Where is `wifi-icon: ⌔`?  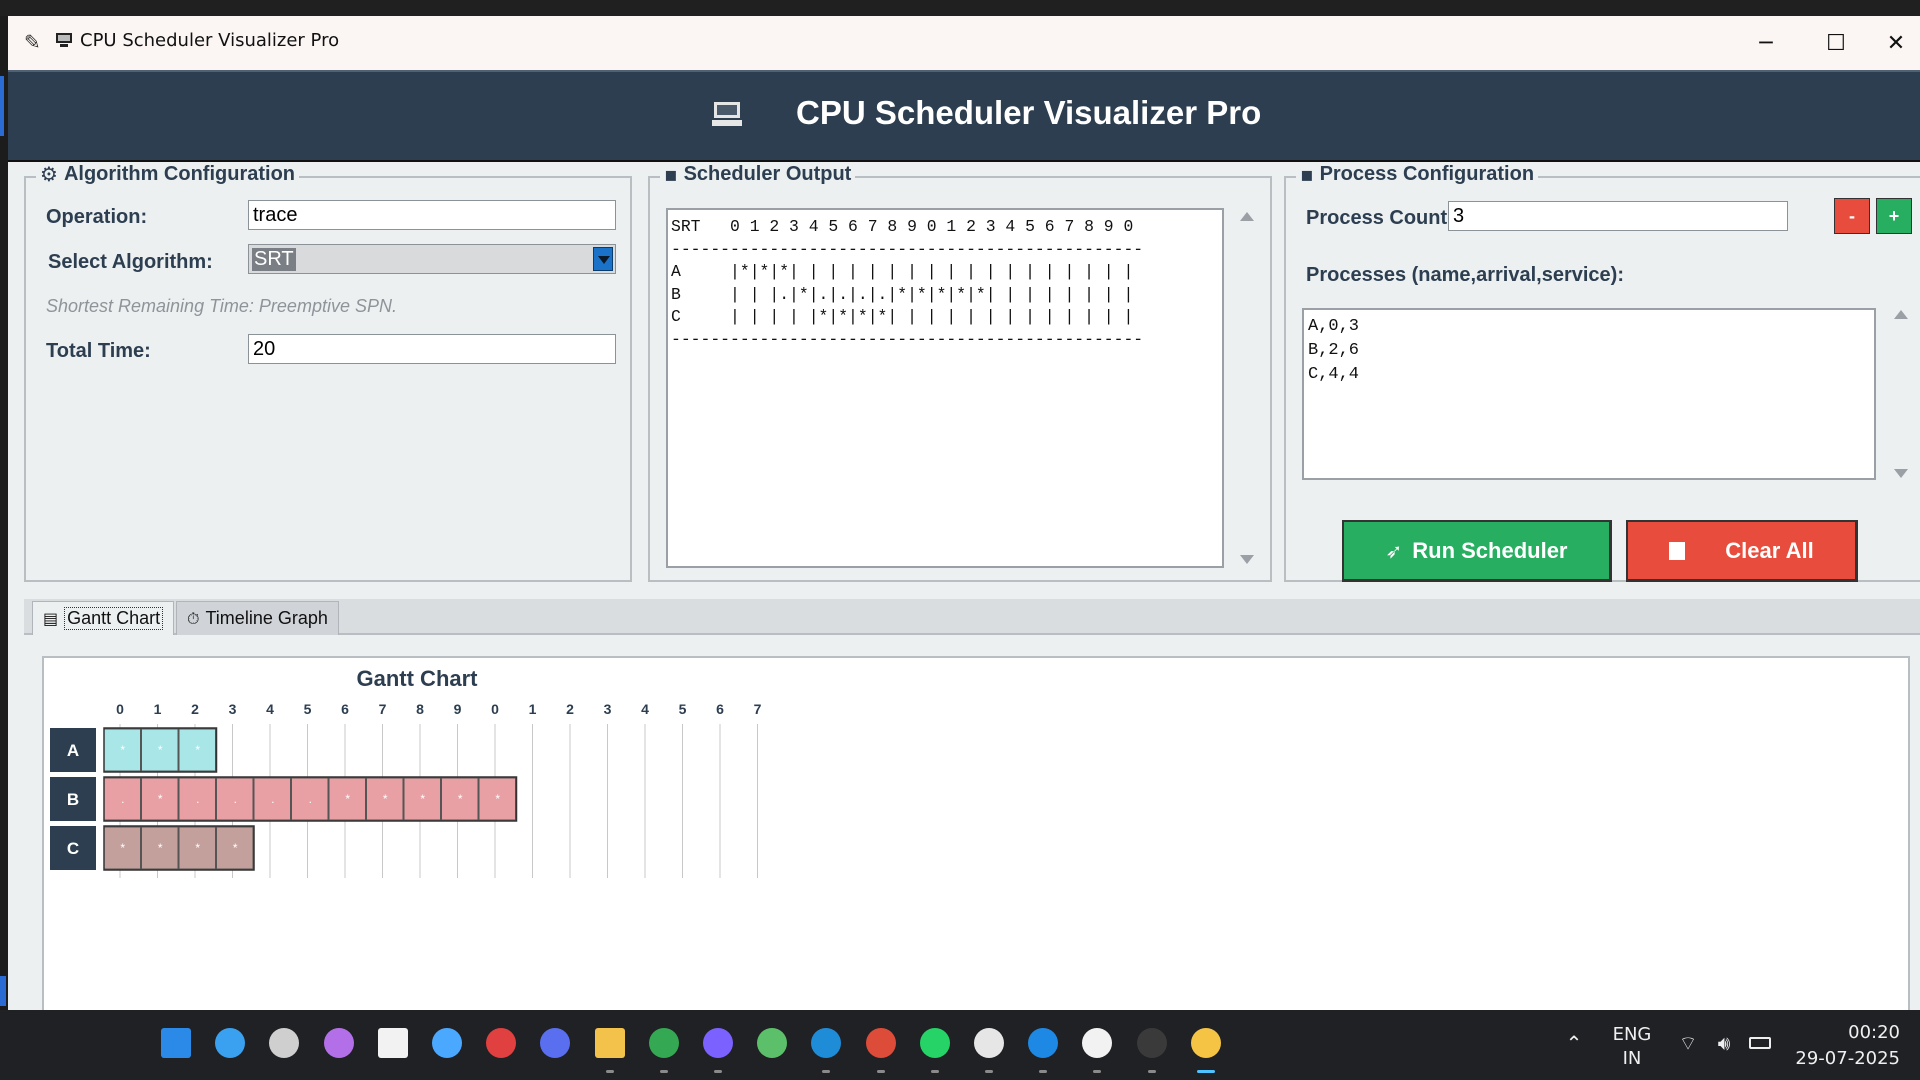 wifi-icon: ⌔ is located at coordinates (1688, 1043).